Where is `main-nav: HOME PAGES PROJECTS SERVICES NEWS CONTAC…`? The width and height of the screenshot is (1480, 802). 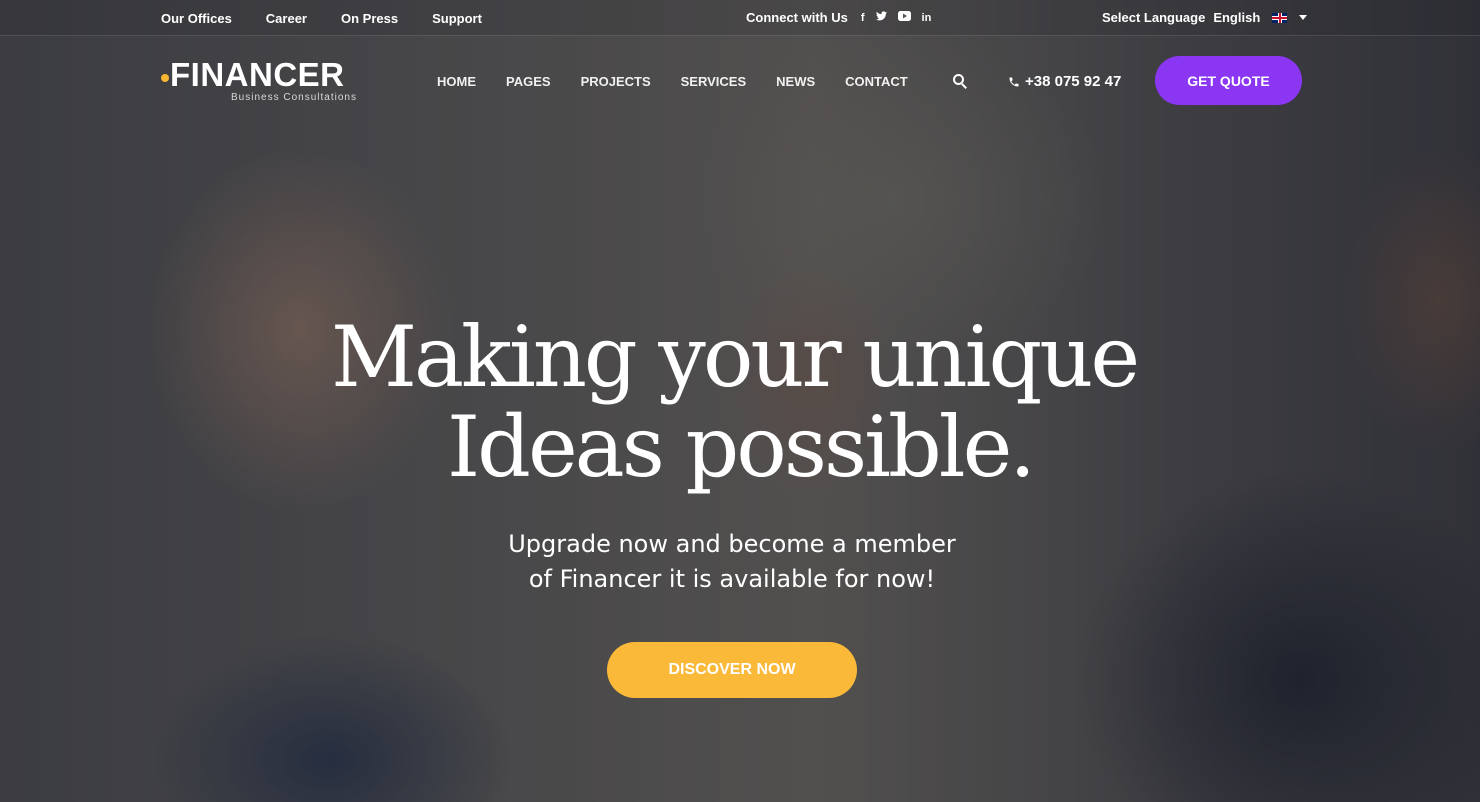
main-nav: HOME PAGES PROJECTS SERVICES NEWS CONTAC… is located at coordinates (672, 81).